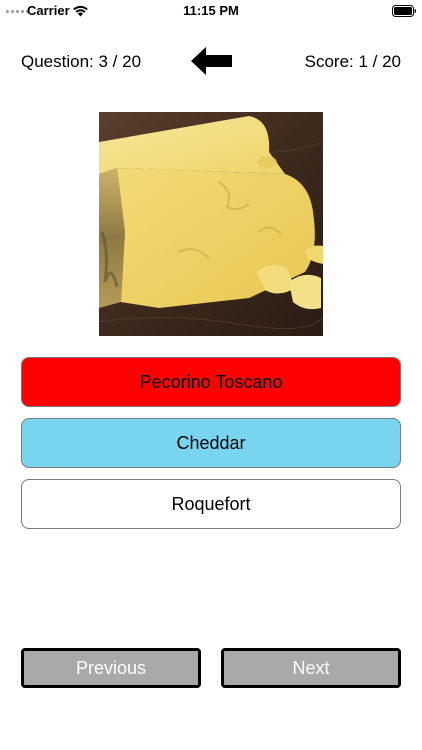 The width and height of the screenshot is (422, 750). I want to click on answer-option-pecorino-toscano: Pecorino Toscano, so click(211, 382).